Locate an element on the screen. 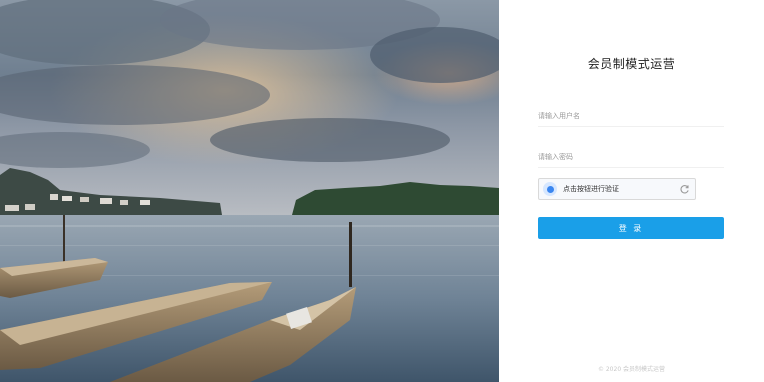 The image size is (764, 382). login-button: 登 录 is located at coordinates (631, 228).